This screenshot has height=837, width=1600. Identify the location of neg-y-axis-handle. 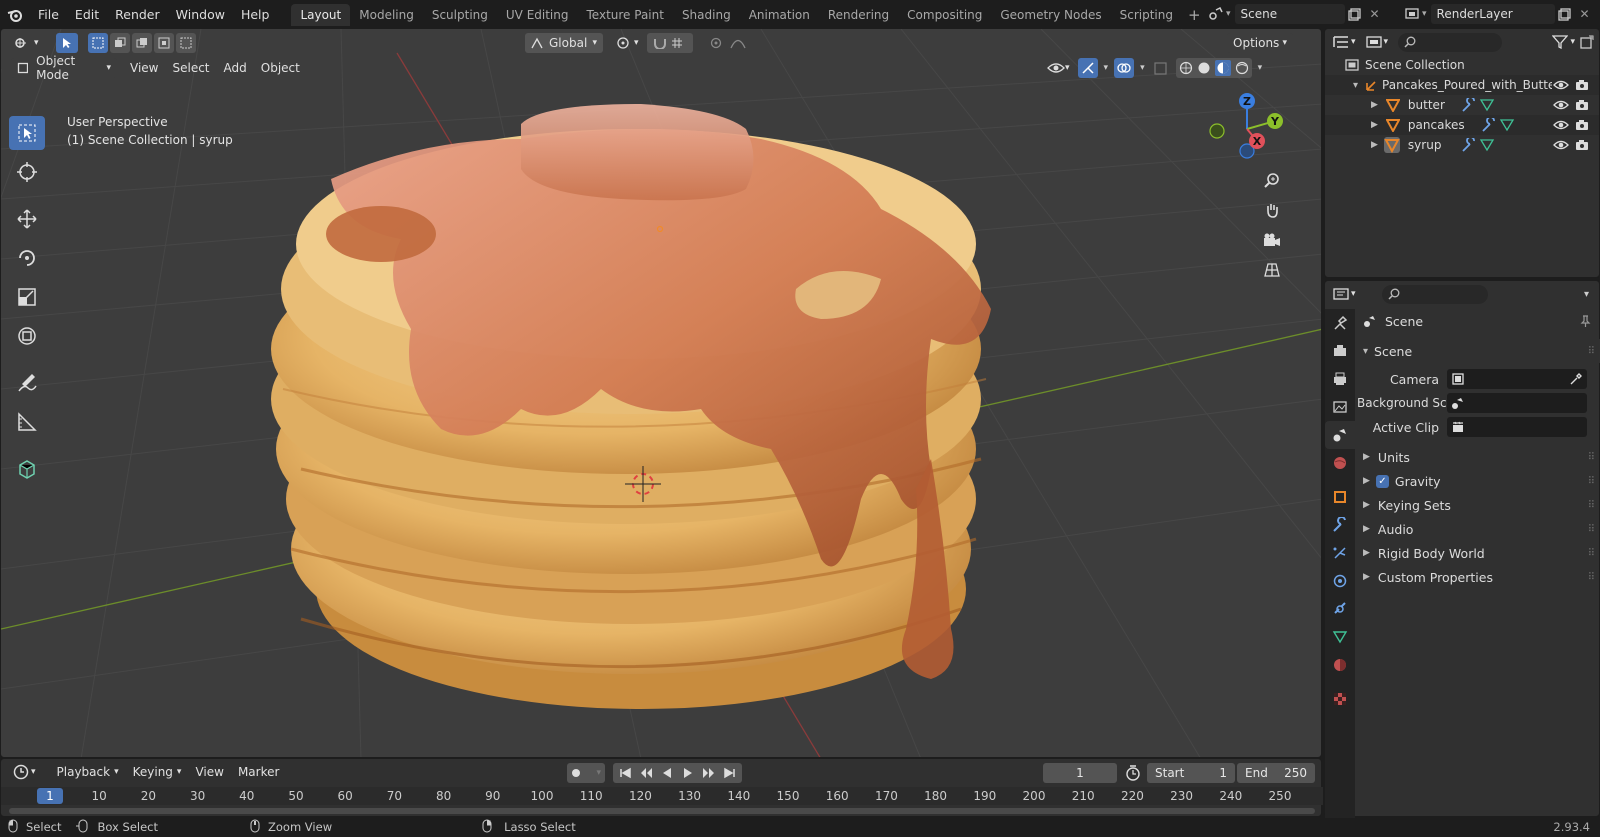
(1217, 131).